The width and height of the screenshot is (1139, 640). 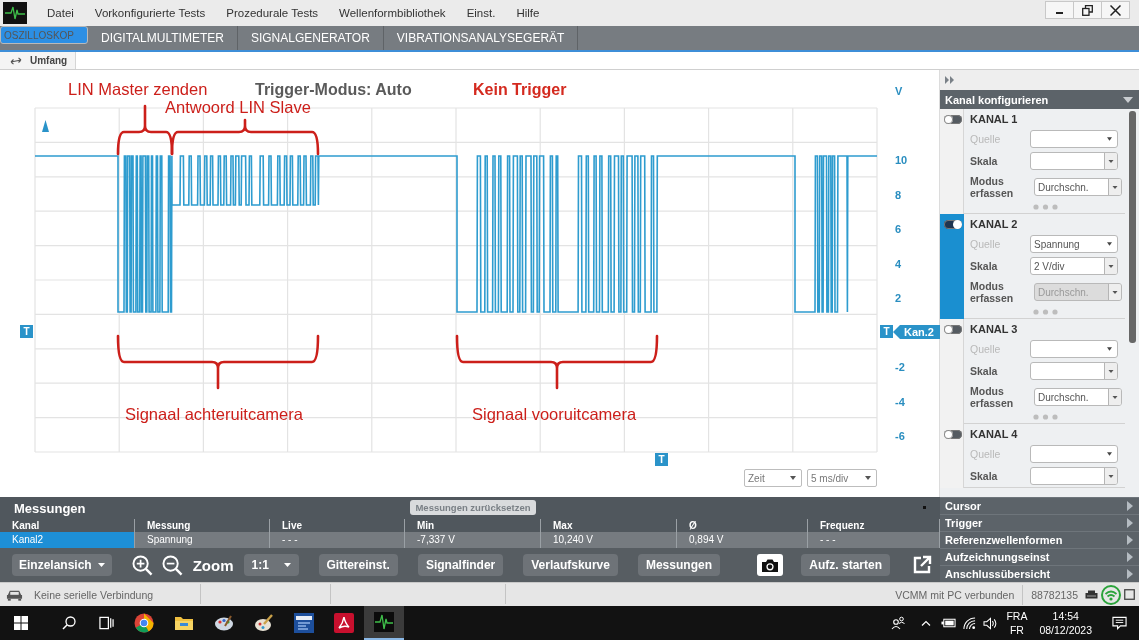 I want to click on panel-group-header: Referenzwellenformen, so click(x=1039, y=539).